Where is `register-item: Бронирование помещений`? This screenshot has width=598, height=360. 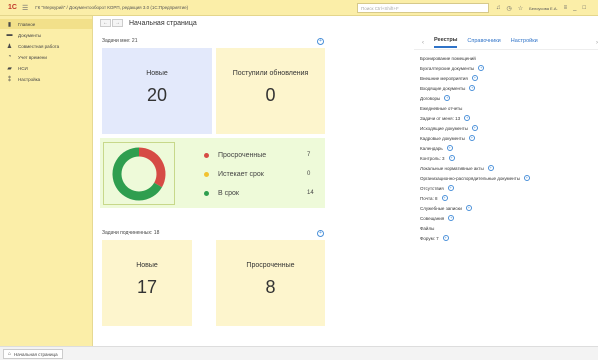
register-item: Бронирование помещений is located at coordinates (509, 58).